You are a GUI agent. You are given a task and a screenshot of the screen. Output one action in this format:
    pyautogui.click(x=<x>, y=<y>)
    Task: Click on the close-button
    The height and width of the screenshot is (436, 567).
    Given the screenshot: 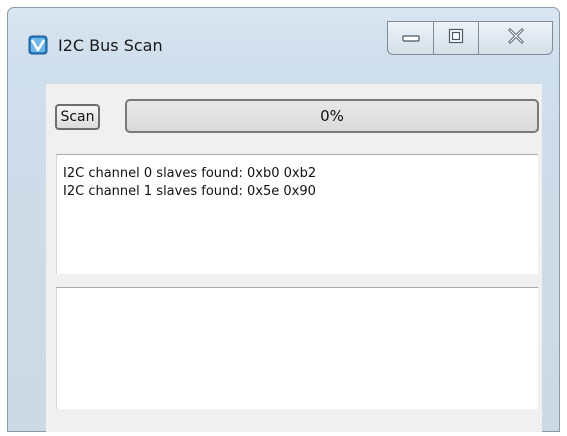 What is the action you would take?
    pyautogui.click(x=515, y=38)
    